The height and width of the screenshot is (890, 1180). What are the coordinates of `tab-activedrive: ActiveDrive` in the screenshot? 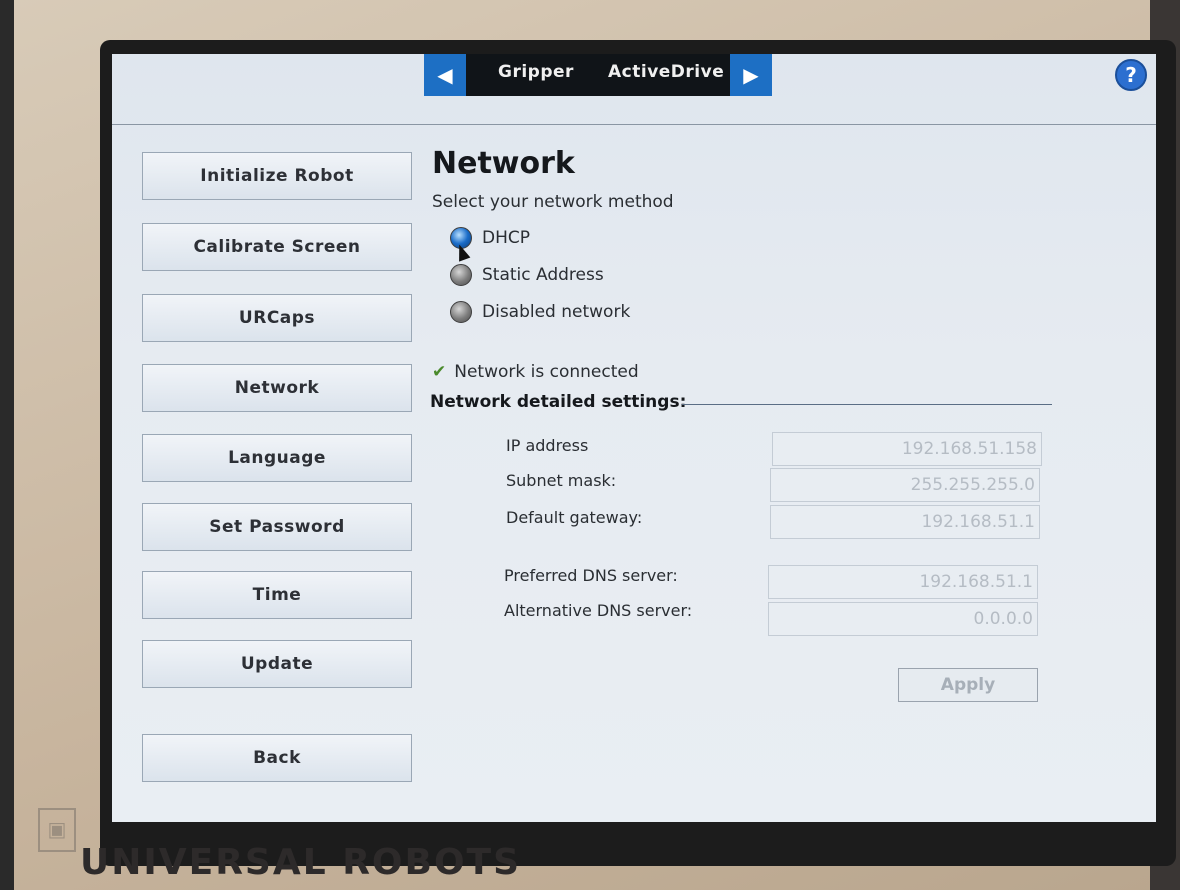 It's located at (666, 72).